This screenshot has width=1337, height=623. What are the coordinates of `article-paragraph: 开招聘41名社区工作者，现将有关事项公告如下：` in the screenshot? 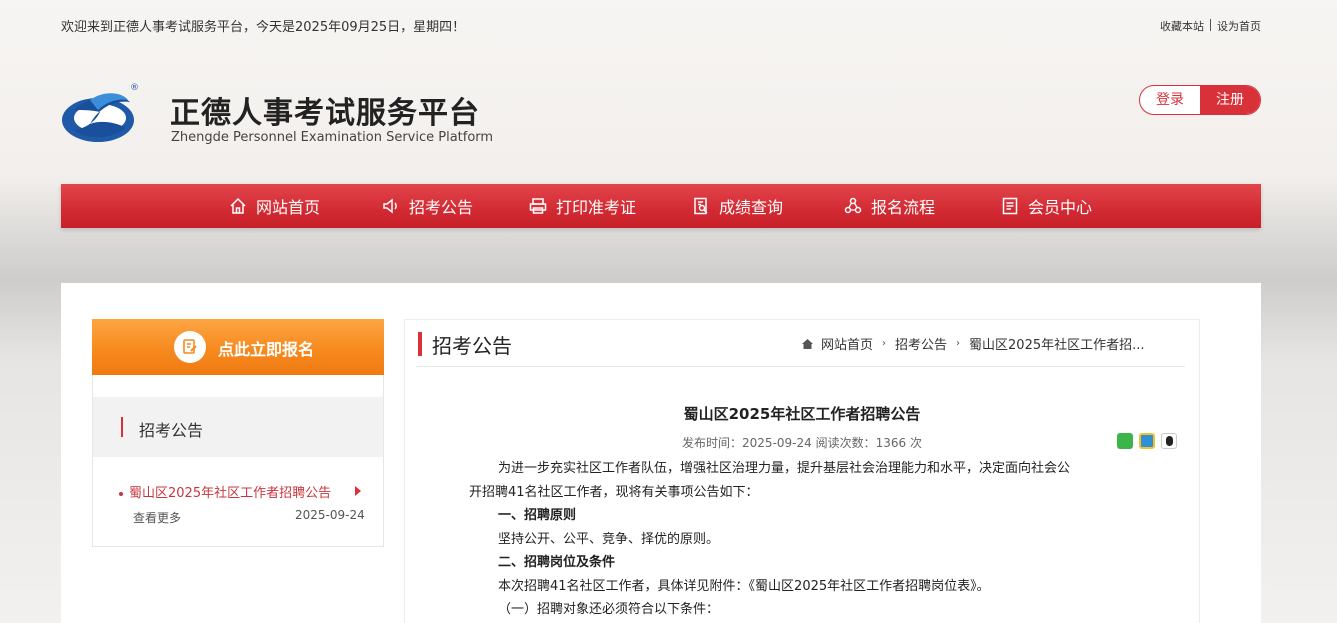 It's located at (614, 492).